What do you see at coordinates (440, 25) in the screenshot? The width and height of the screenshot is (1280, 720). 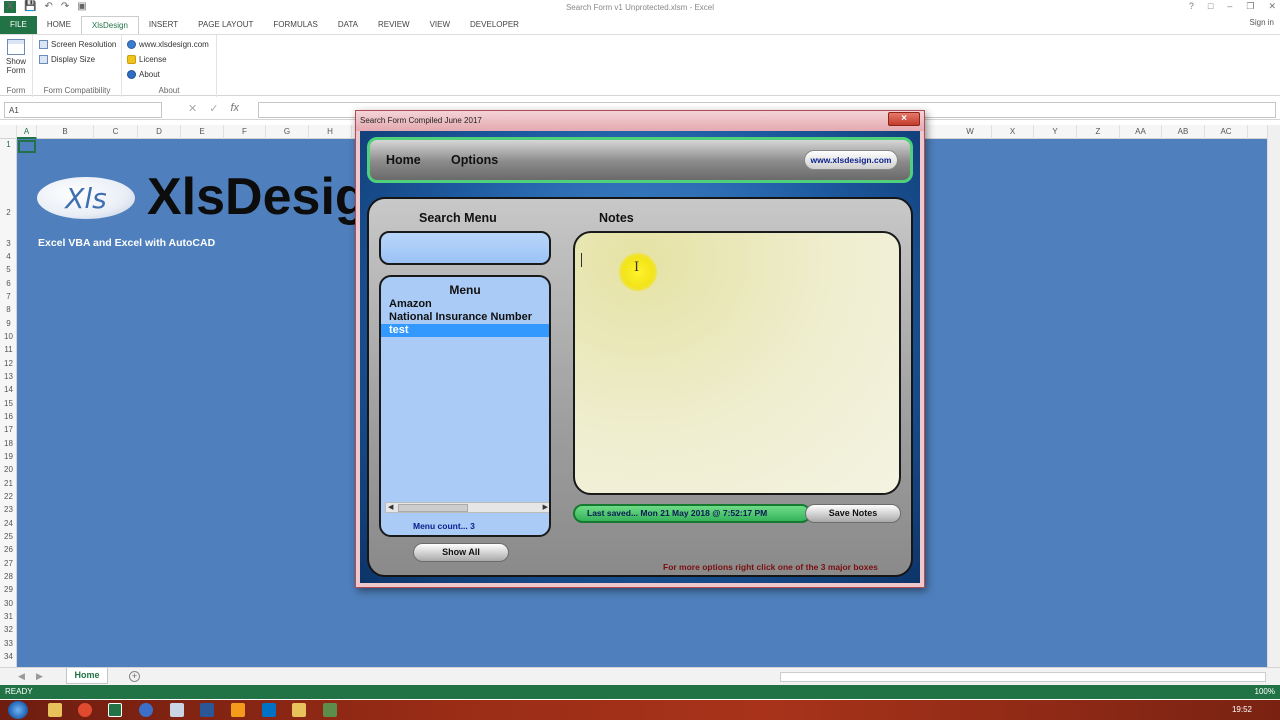 I see `tab-view: VIEW` at bounding box center [440, 25].